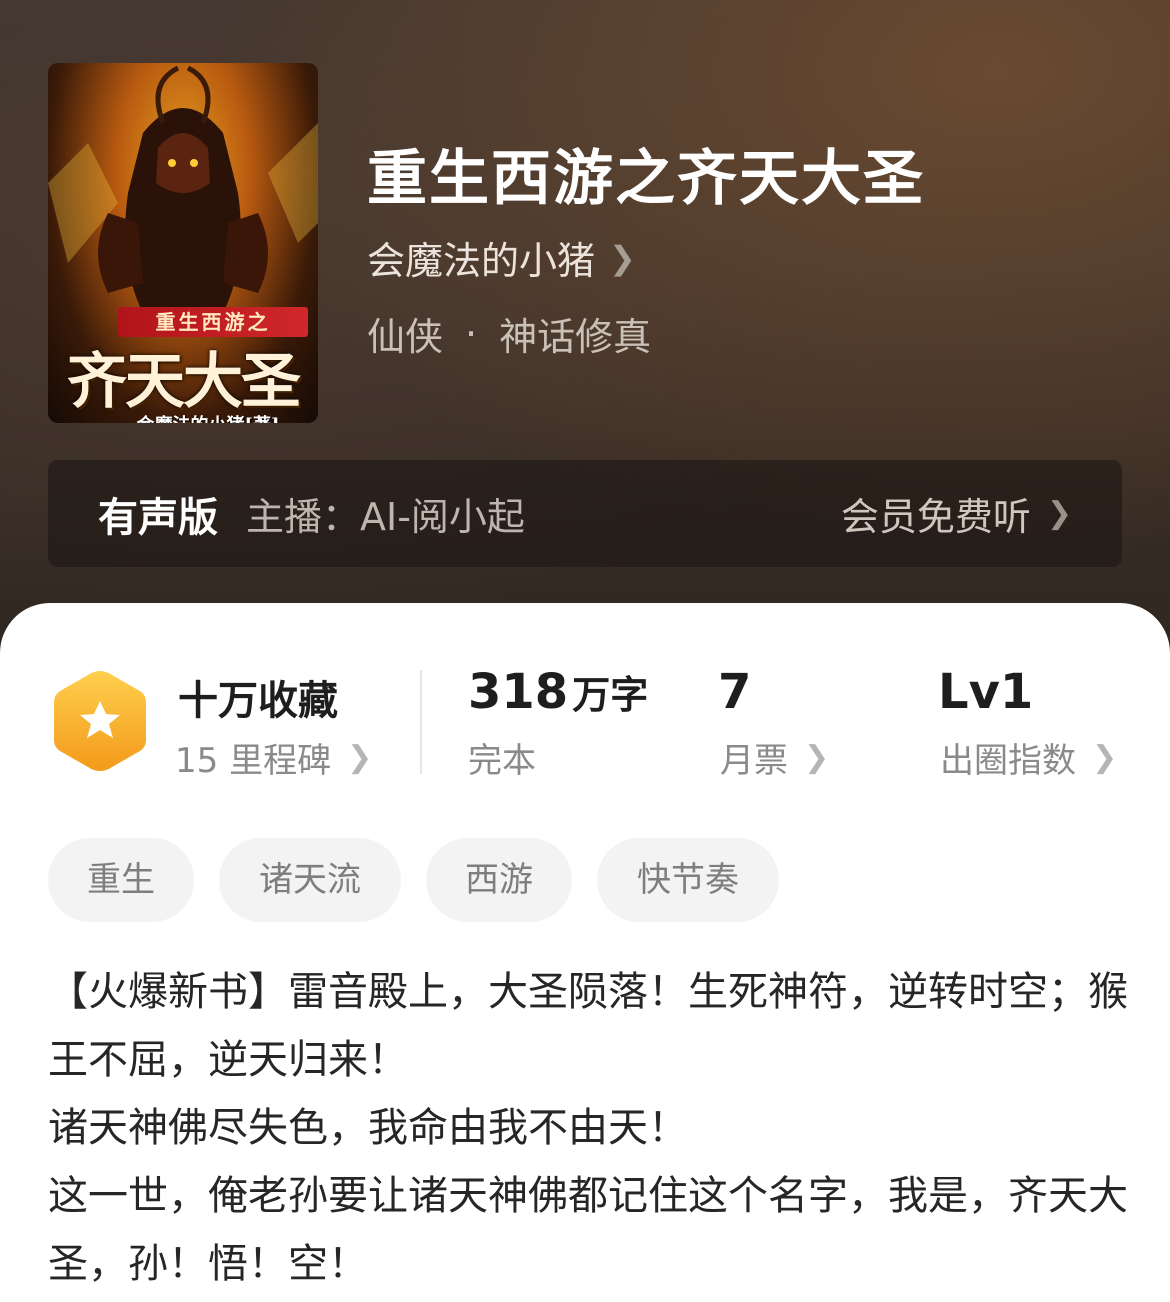  I want to click on description-paragraph: 【火爆新书】雷音殿上，大圣陨落！生死神符，逆转时空；猴王不屈，逆天归来！, so click(588, 1026).